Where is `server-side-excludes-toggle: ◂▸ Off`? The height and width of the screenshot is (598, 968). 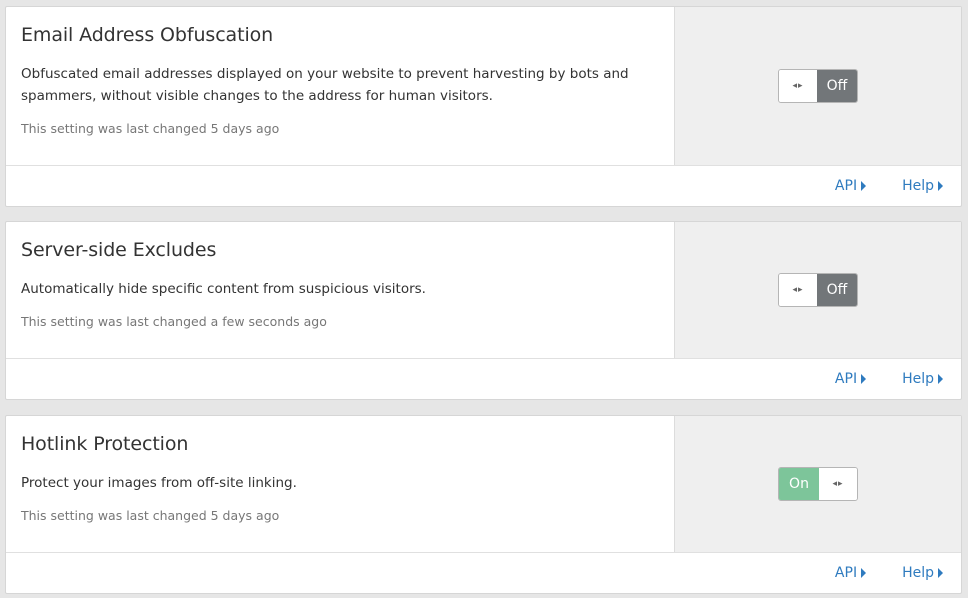 server-side-excludes-toggle: ◂▸ Off is located at coordinates (818, 290).